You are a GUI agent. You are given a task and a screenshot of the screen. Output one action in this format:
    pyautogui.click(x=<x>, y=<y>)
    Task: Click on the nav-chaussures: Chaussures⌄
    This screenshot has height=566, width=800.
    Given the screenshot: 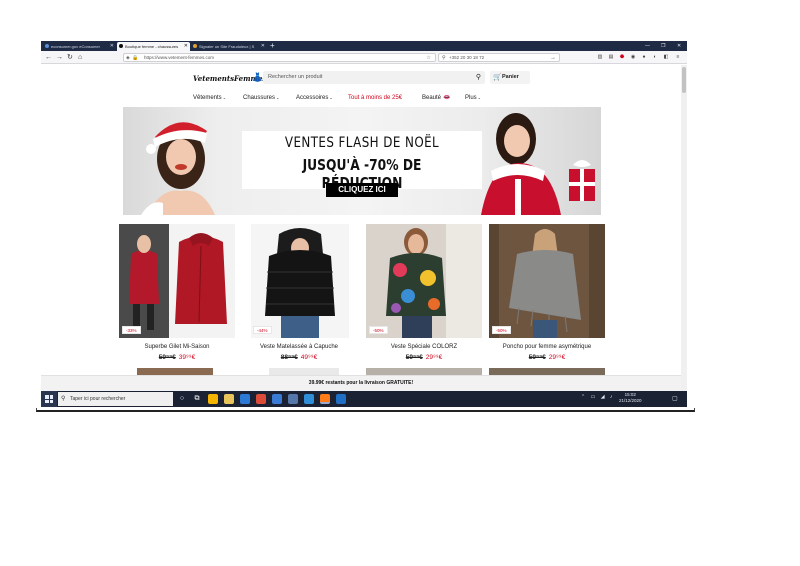 What is the action you would take?
    pyautogui.click(x=261, y=98)
    